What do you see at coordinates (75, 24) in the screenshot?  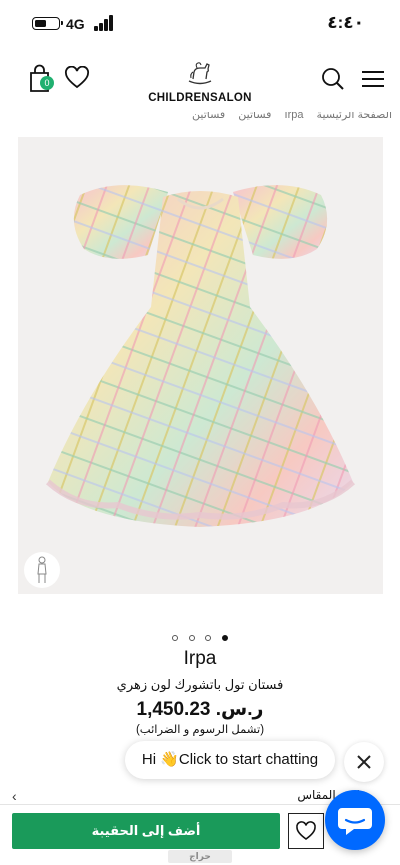 I see `network-type: 4G` at bounding box center [75, 24].